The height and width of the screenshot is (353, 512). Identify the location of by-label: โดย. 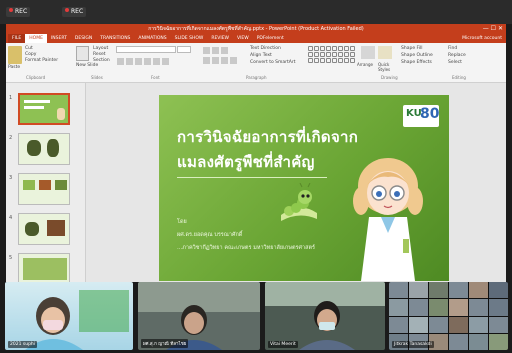
(182, 222).